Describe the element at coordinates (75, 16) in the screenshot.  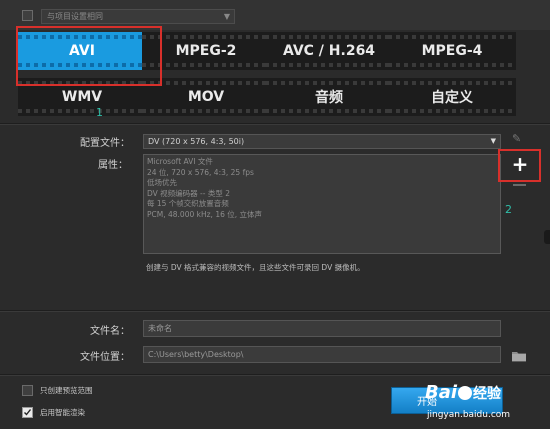
I see `profile-preset-value: 与项目设置相同` at that location.